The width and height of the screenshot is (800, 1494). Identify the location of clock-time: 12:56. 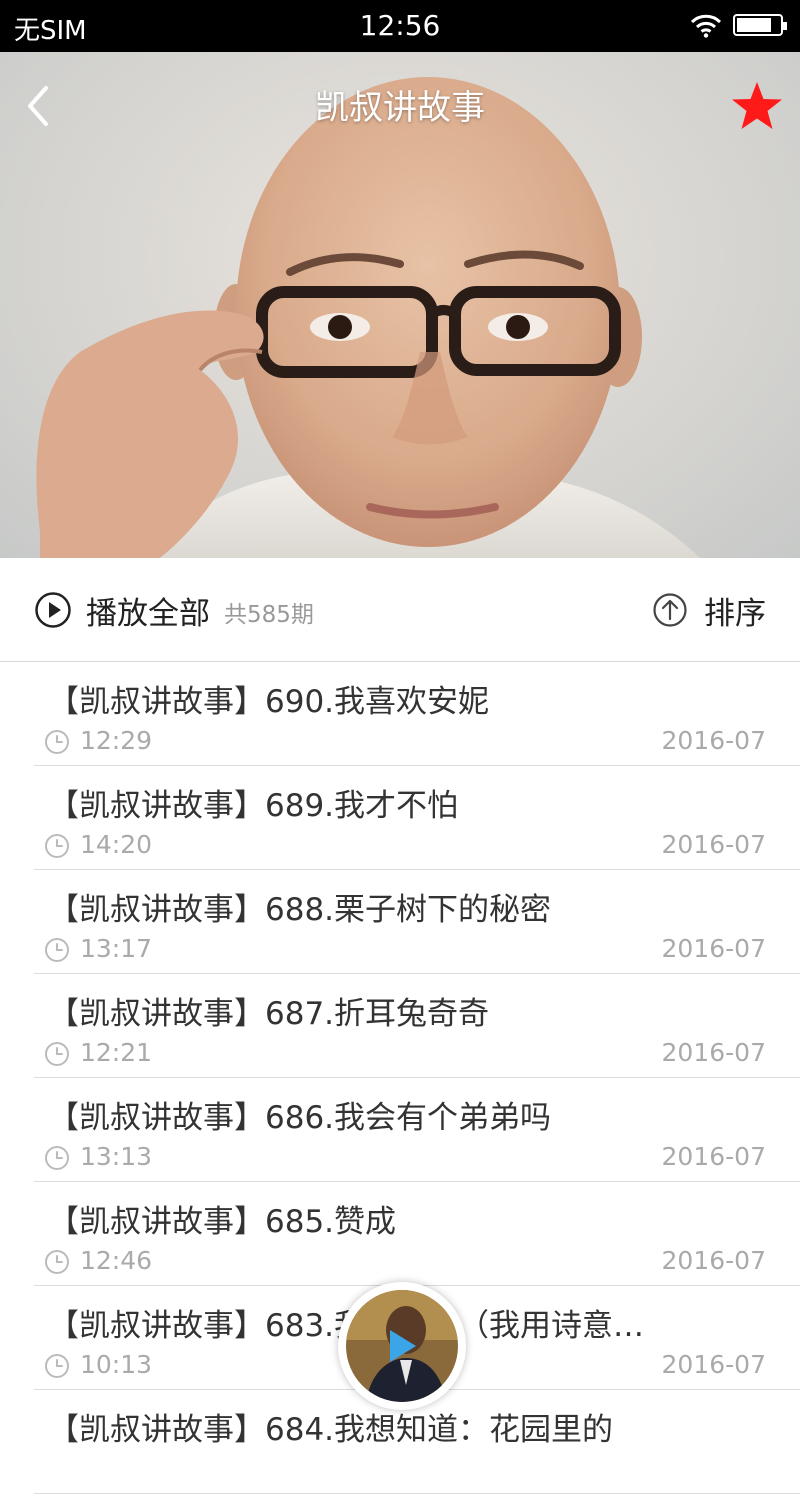
(400, 25).